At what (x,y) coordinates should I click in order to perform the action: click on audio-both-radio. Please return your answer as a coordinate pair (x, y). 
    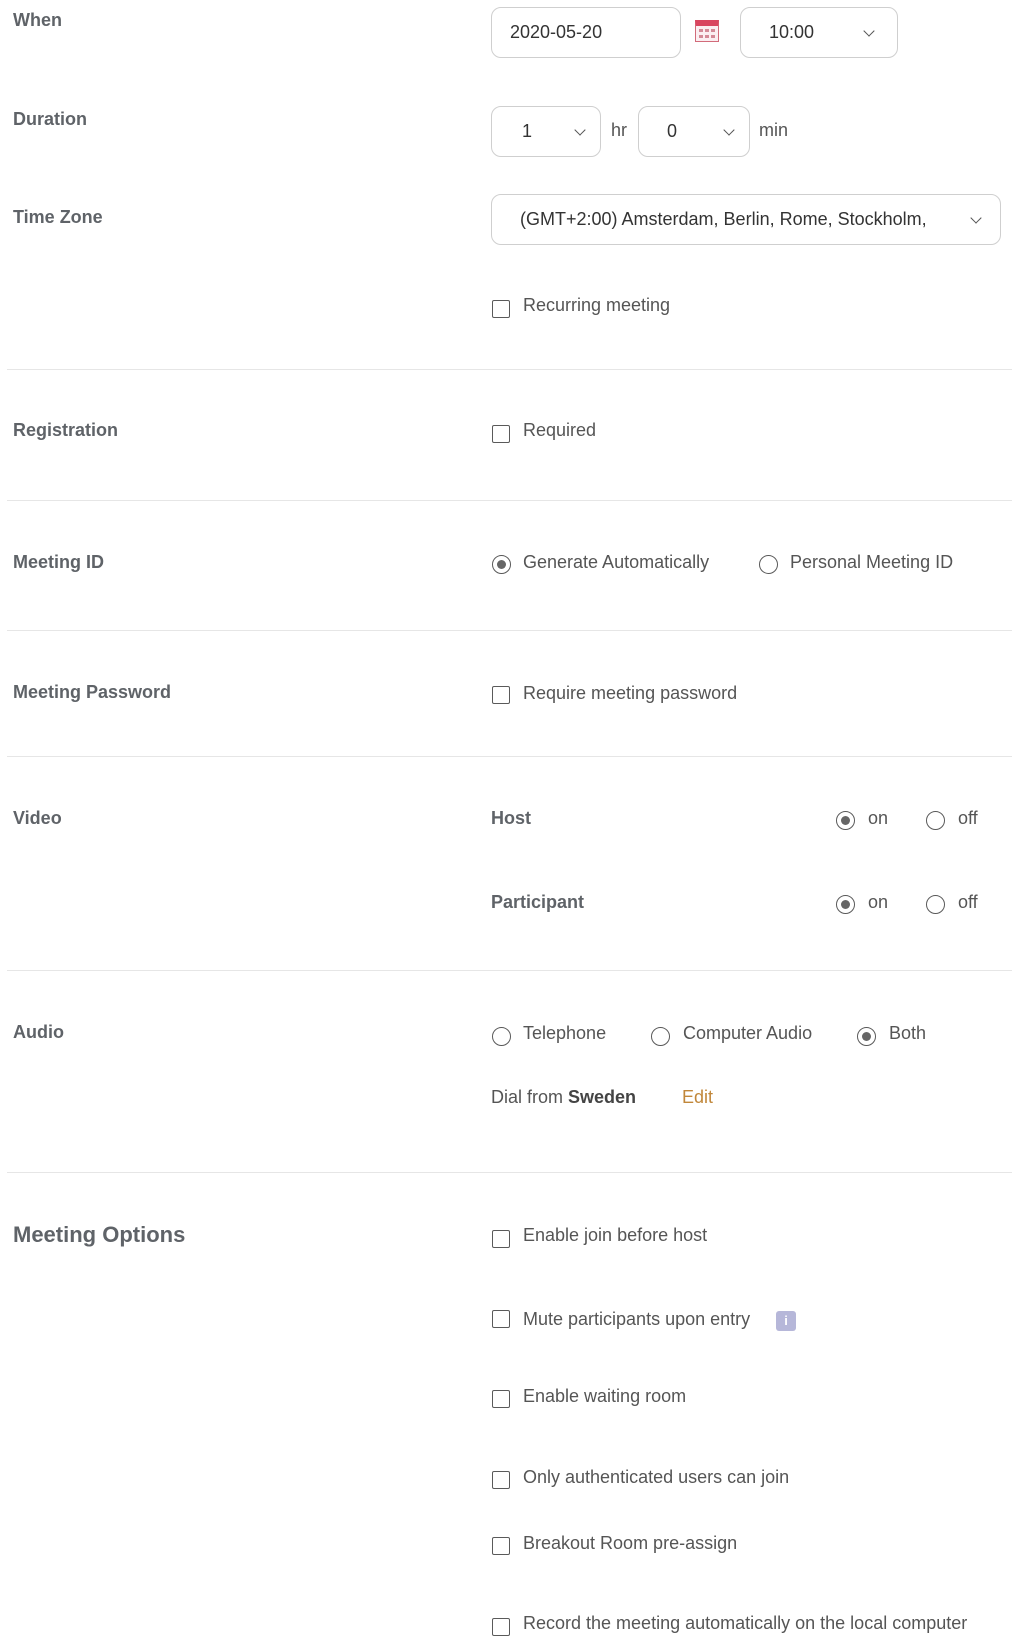
    Looking at the image, I should click on (866, 1036).